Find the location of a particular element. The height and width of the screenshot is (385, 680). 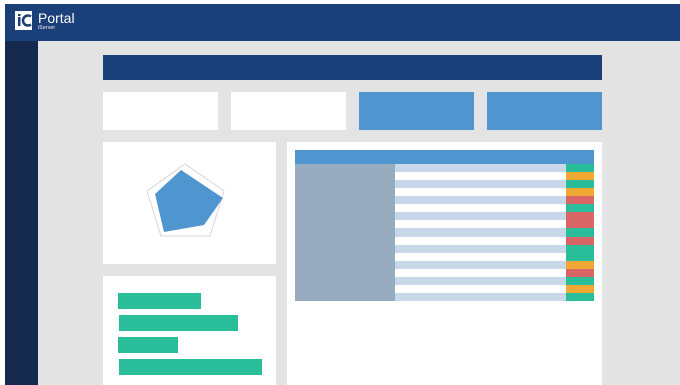

sidebar is located at coordinates (21, 213).